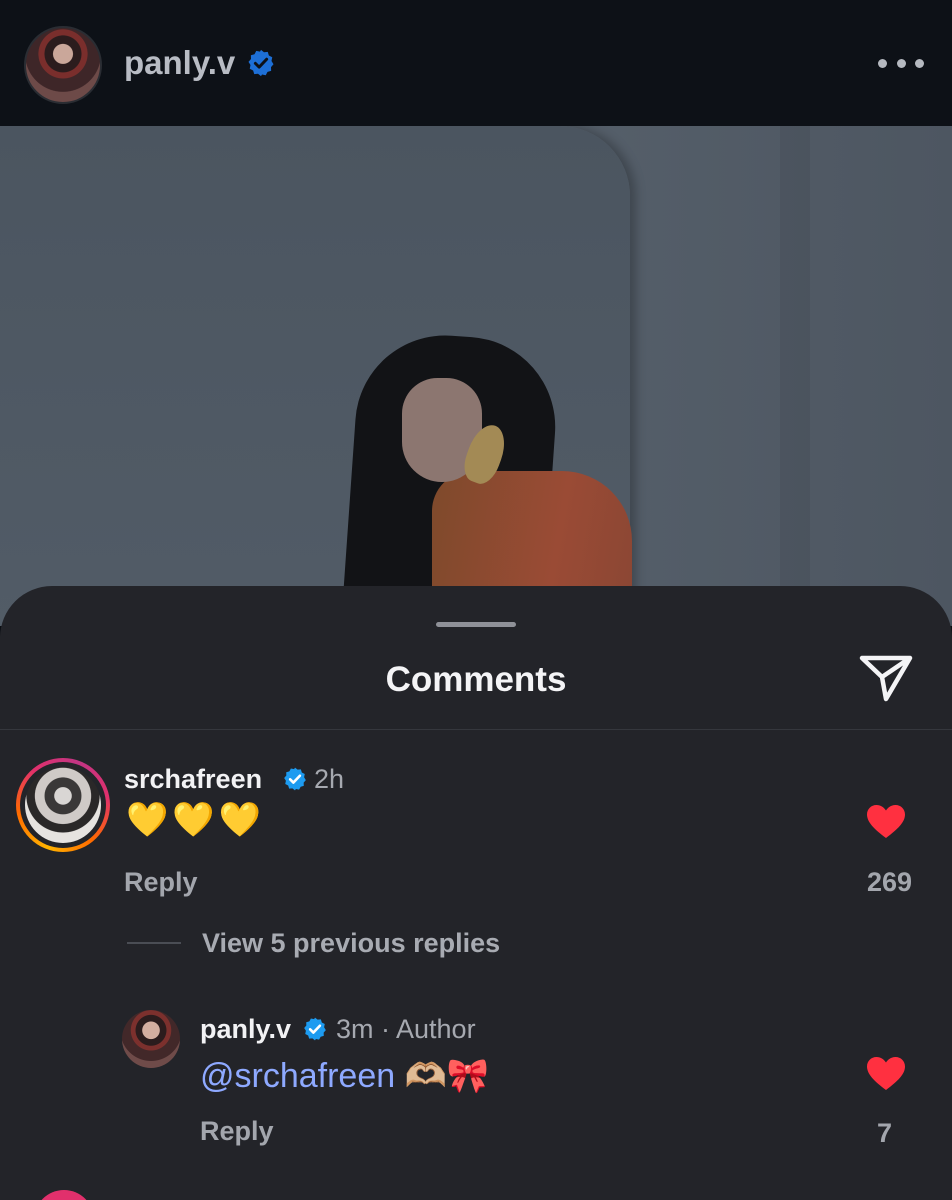 This screenshot has height=1200, width=952. I want to click on mention-link: @srchafreen, so click(297, 1076).